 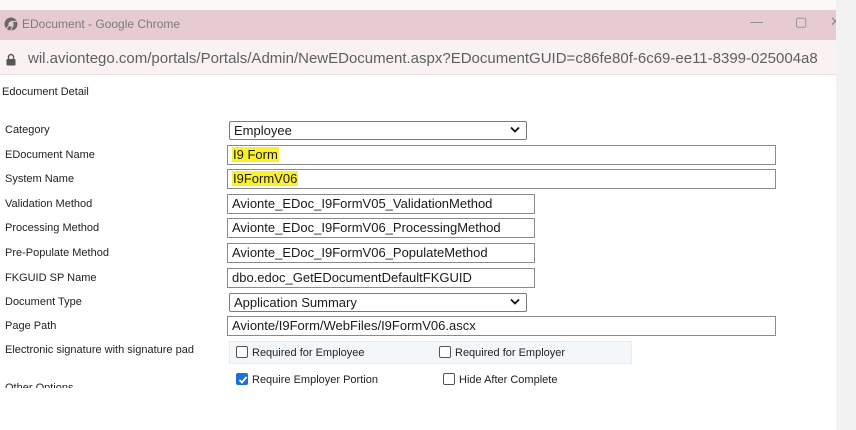 What do you see at coordinates (43, 302) in the screenshot?
I see `label-document-type: Document Type` at bounding box center [43, 302].